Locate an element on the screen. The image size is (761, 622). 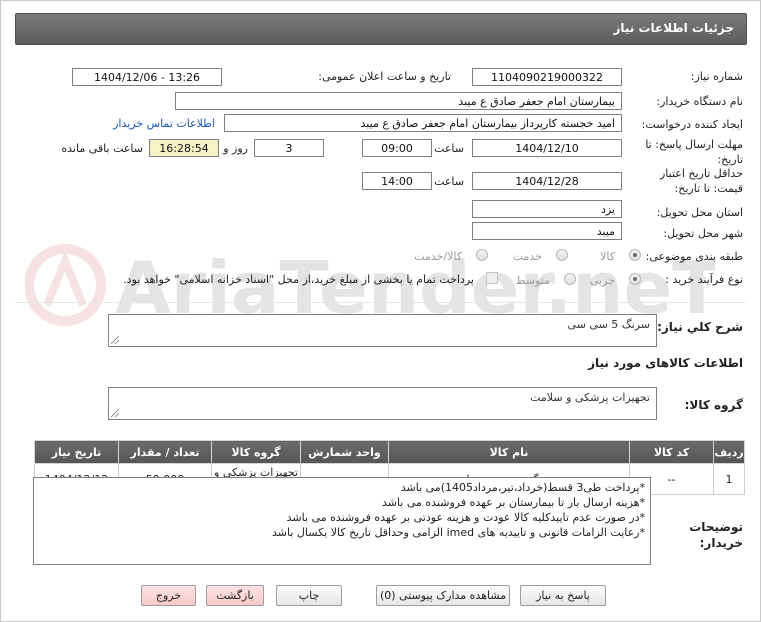
validity-time-label: ساعت is located at coordinates (449, 181).